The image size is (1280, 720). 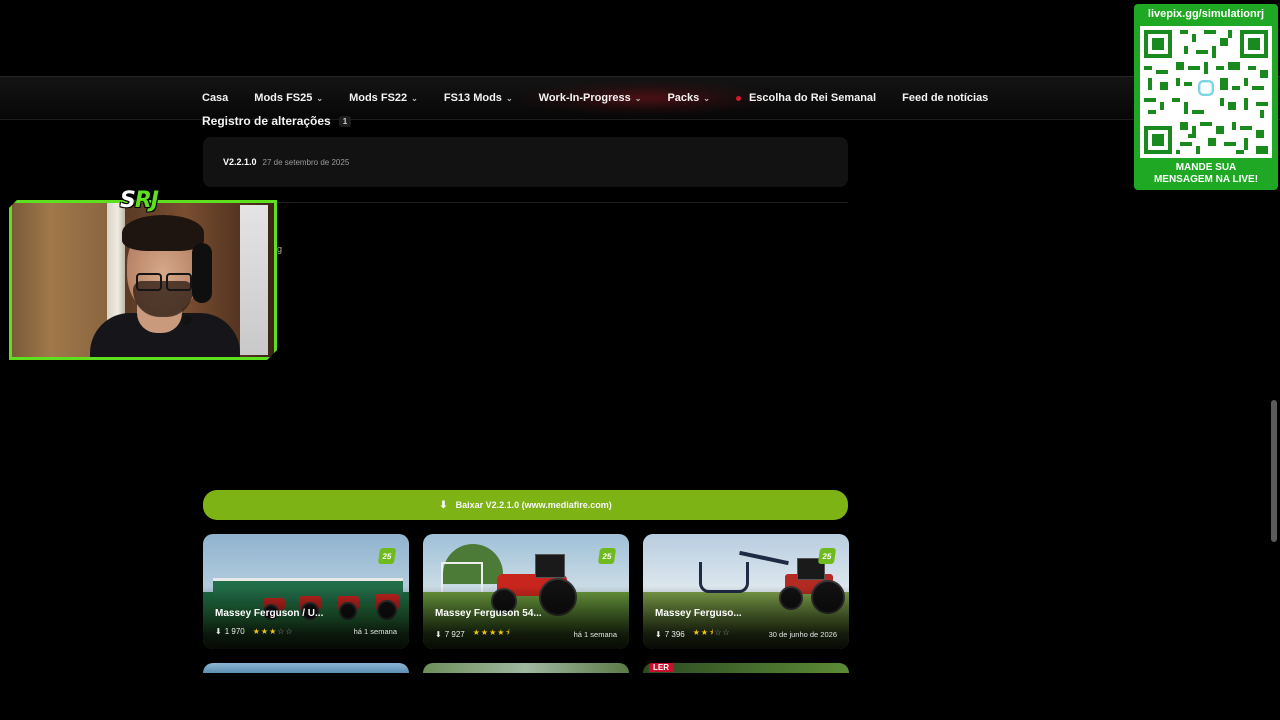 I want to click on mod-card-meta: ⬇ 7 396 ★★⯨☆☆ 30 de junho de 2026, so click(x=746, y=634).